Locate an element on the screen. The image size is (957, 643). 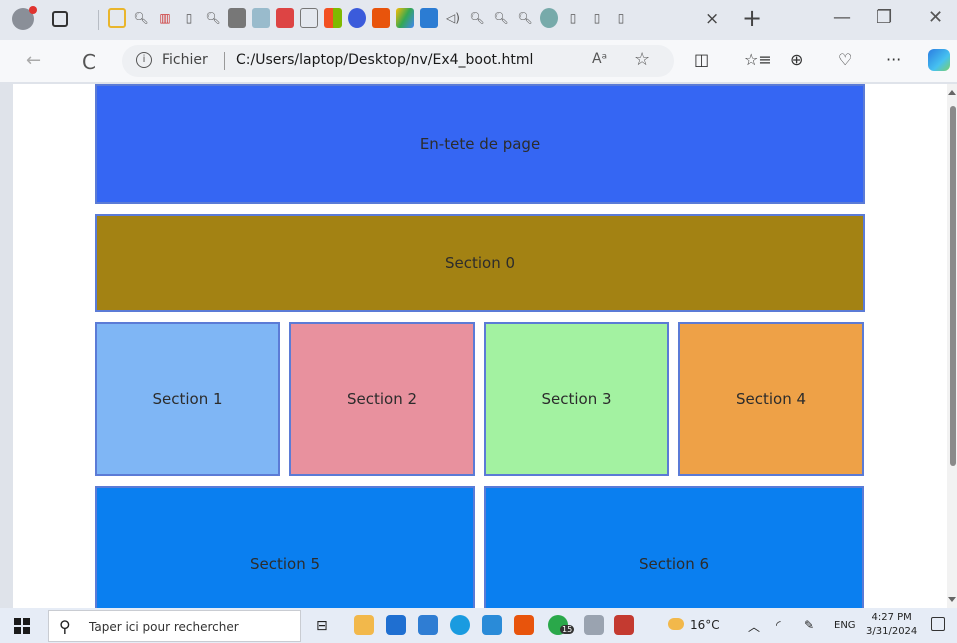
tab-close-icon: × is located at coordinates (712, 19).